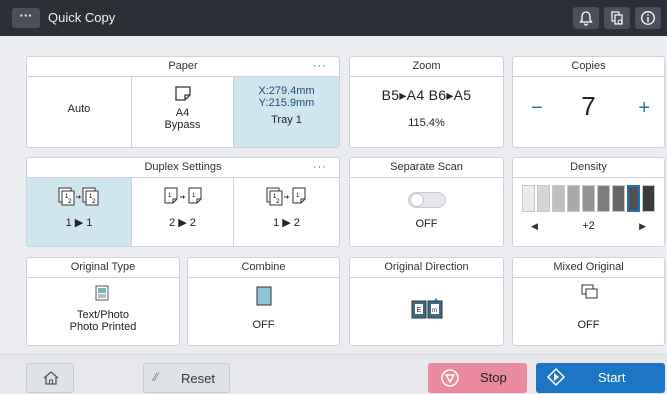 The width and height of the screenshot is (667, 394). I want to click on duplex-more-button: ···, so click(320, 167).